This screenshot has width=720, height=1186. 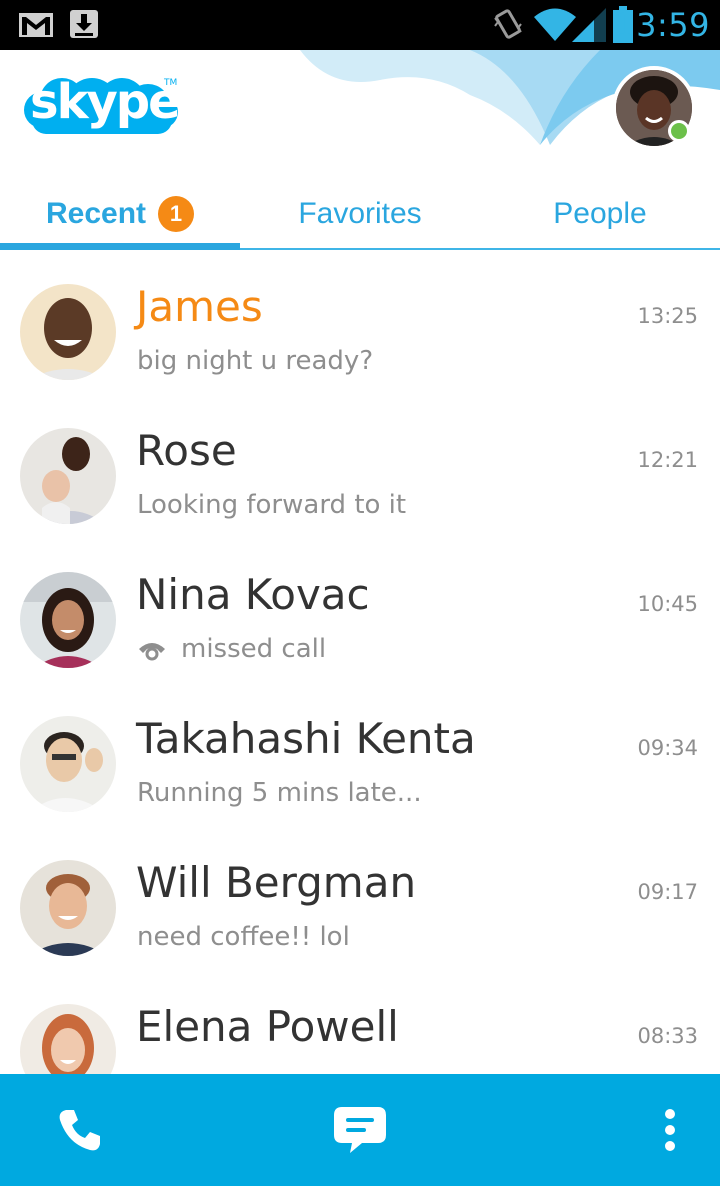 What do you see at coordinates (84, 24) in the screenshot?
I see `download-icon` at bounding box center [84, 24].